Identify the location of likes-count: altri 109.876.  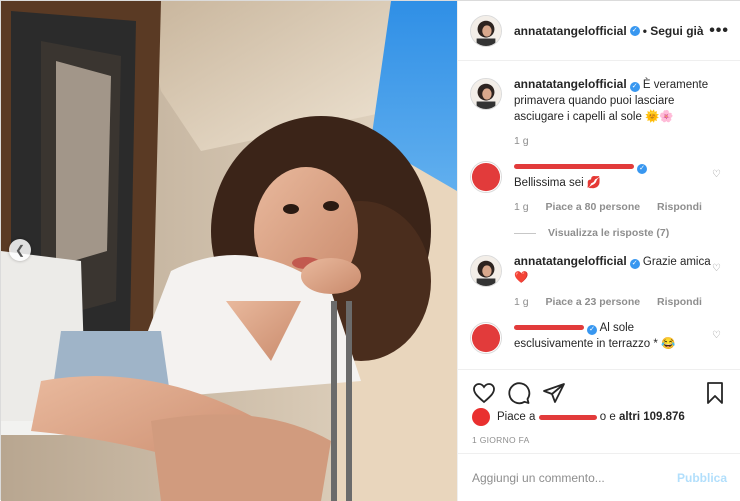
(652, 417).